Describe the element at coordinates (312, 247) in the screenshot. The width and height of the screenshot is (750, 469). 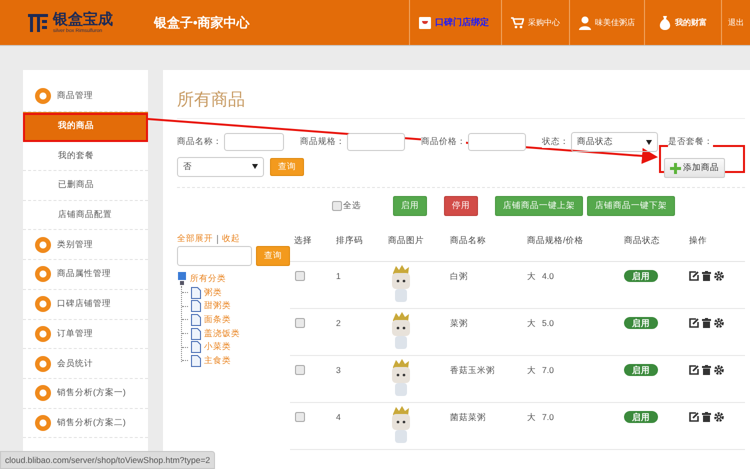
I see `column-header: 选择` at that location.